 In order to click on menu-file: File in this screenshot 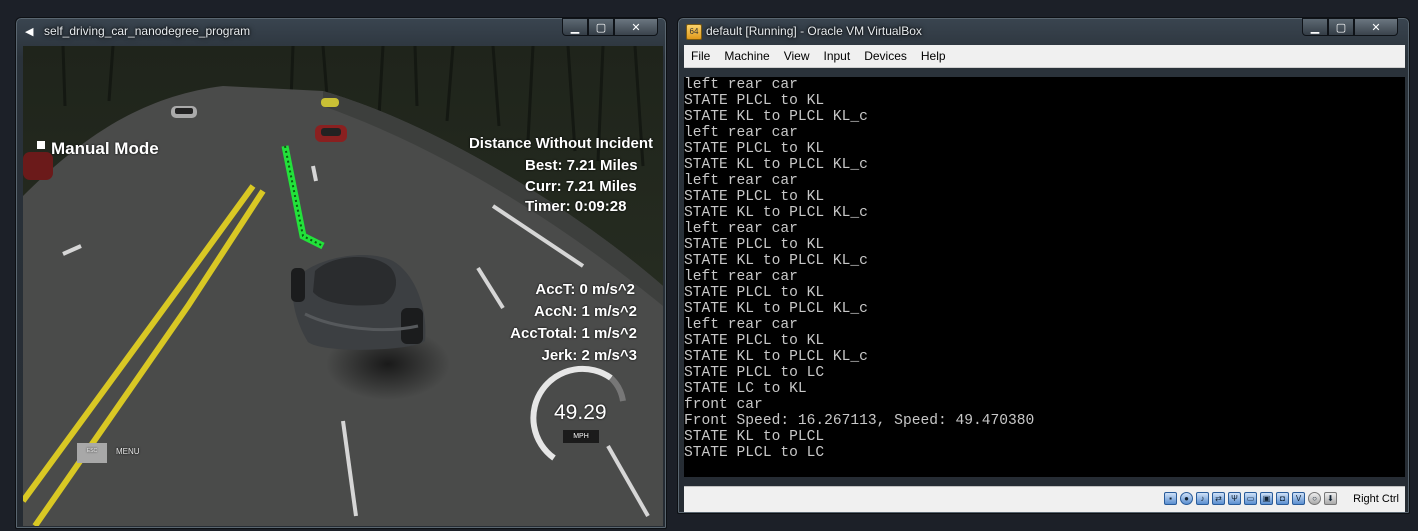, I will do `click(700, 56)`.